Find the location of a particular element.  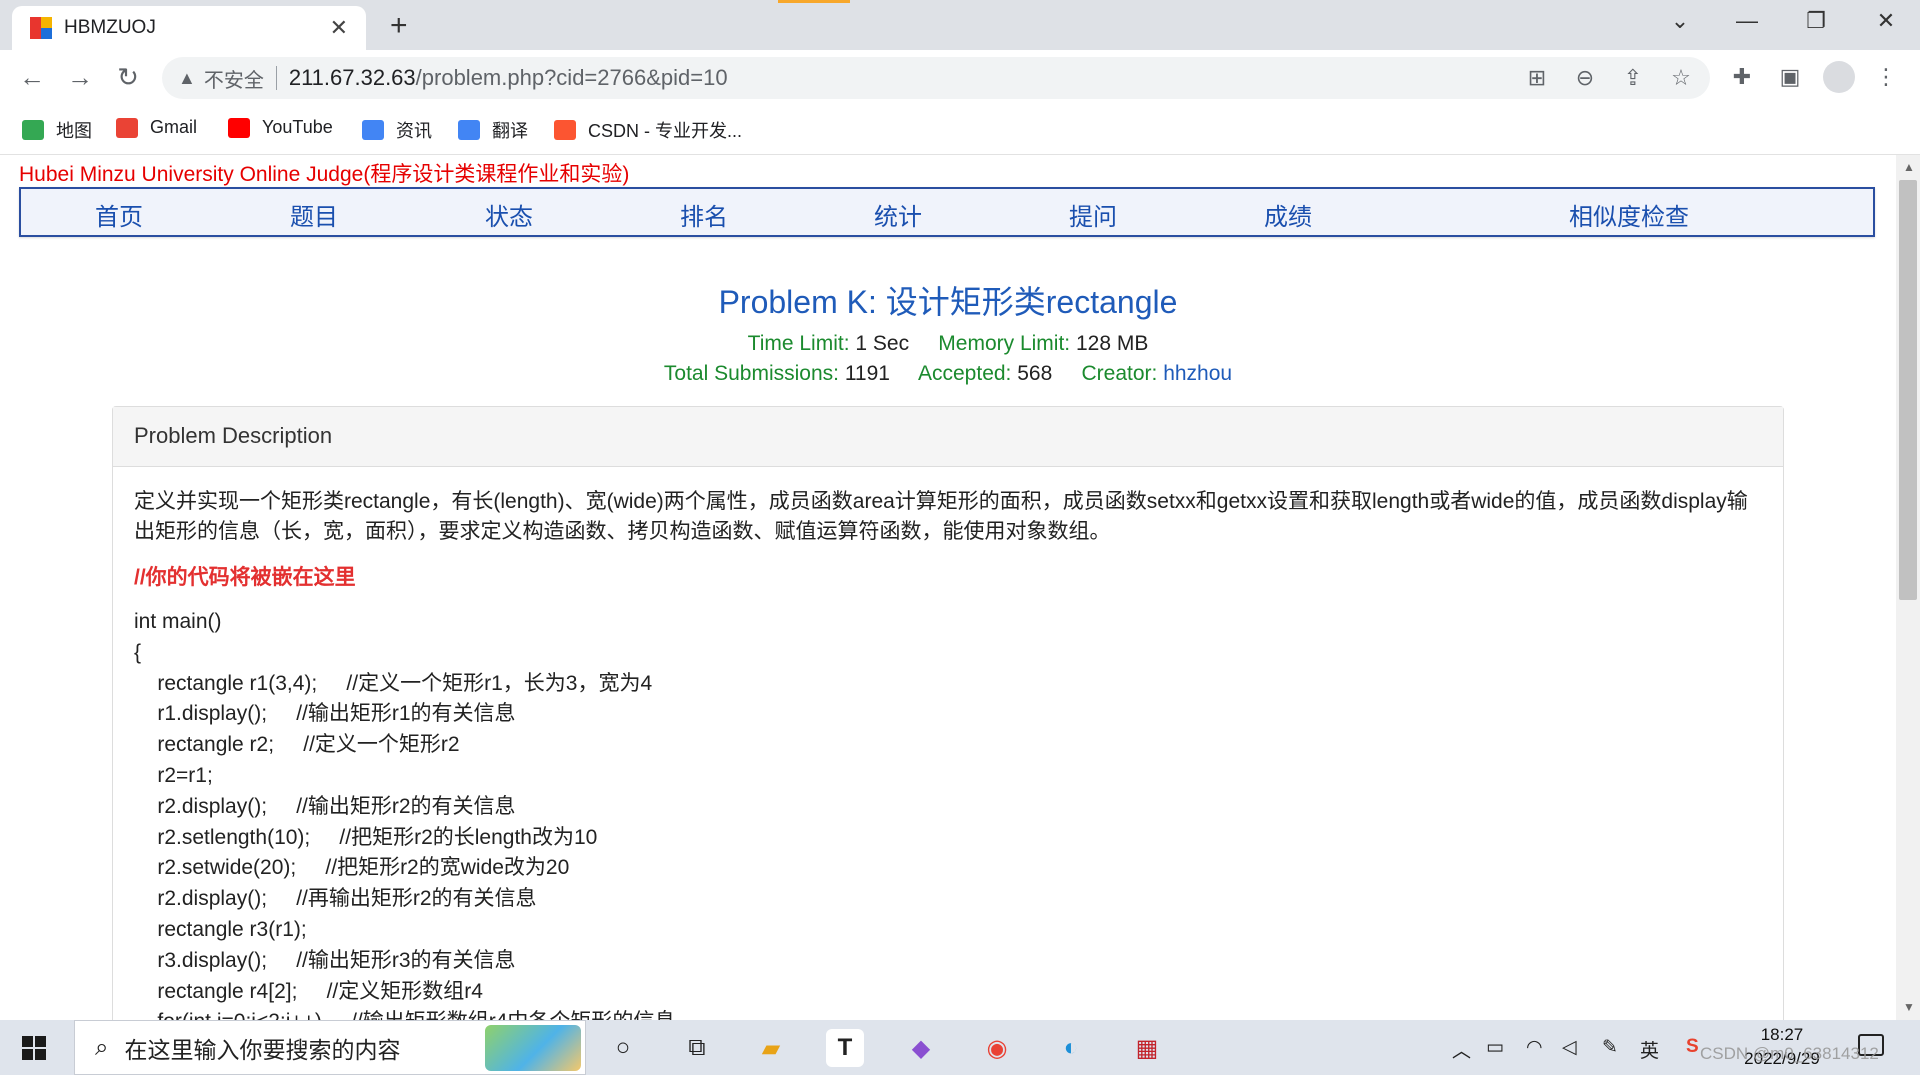

volume-icon: ◁ is located at coordinates (1569, 1047).